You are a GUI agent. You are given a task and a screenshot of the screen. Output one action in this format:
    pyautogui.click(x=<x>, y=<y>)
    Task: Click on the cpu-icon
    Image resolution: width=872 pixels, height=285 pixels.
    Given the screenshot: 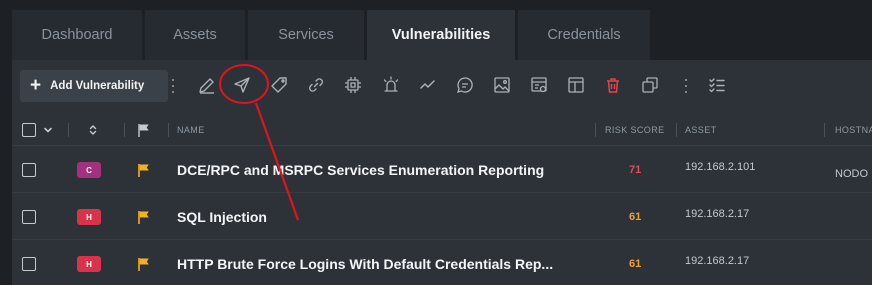 What is the action you would take?
    pyautogui.click(x=353, y=85)
    